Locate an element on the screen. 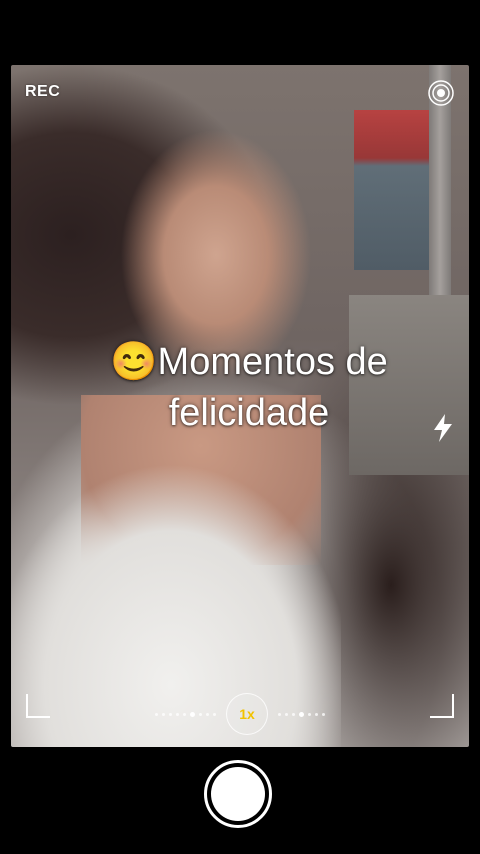 The height and width of the screenshot is (854, 480). zoom-button: 1x is located at coordinates (247, 714).